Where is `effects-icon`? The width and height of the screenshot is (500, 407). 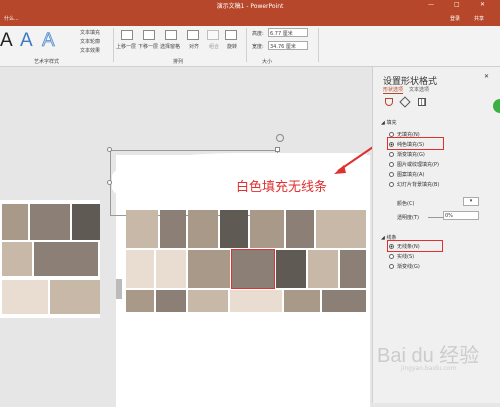
effects-icon is located at coordinates (405, 102).